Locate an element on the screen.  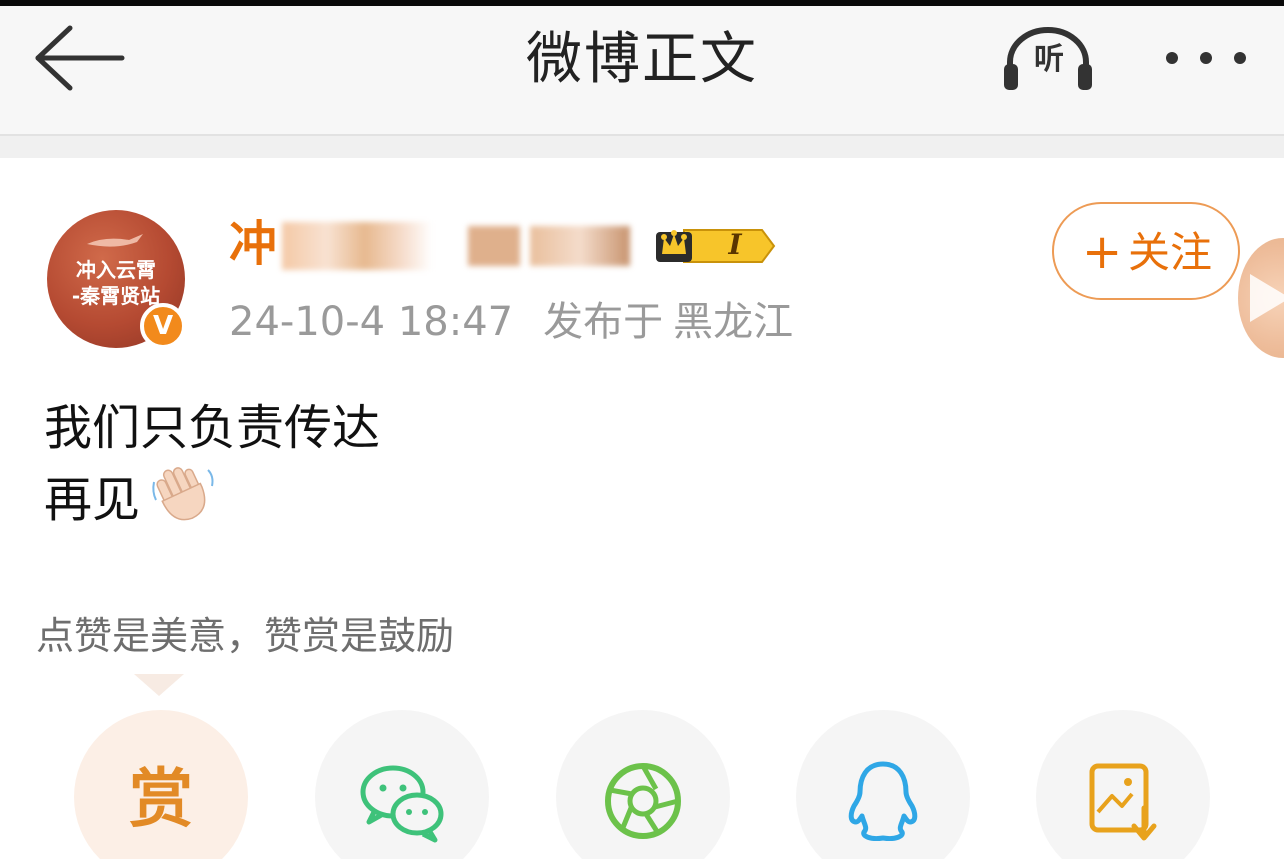
verified-v-icon: V is located at coordinates (163, 326).